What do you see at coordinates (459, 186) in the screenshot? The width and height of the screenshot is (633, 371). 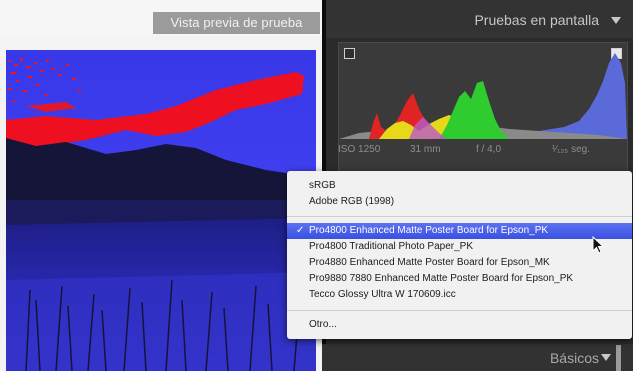 I see `menu-item-srgb: sRGB` at bounding box center [459, 186].